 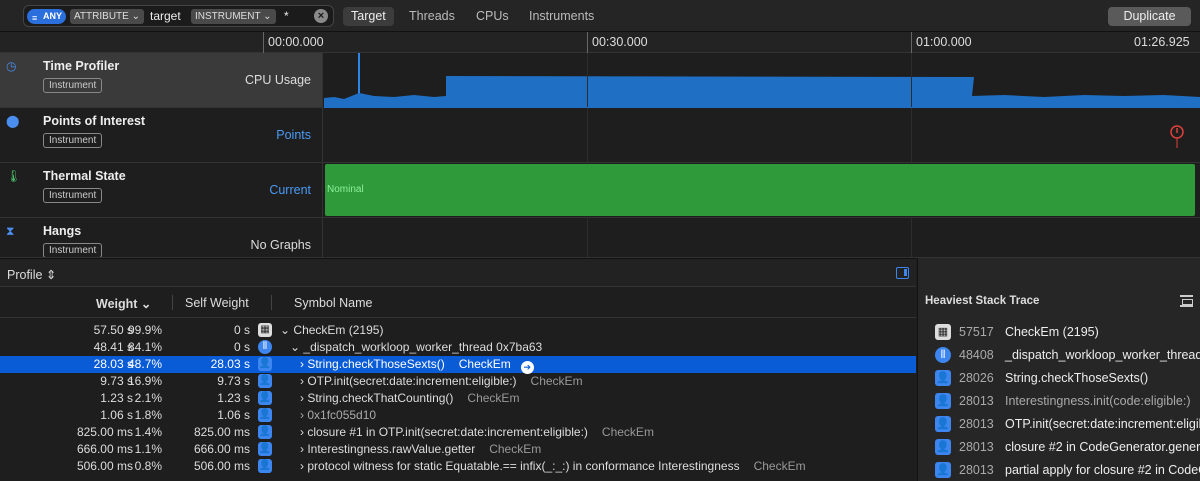 What do you see at coordinates (902, 273) in the screenshot?
I see `sidebar-toggle-icon` at bounding box center [902, 273].